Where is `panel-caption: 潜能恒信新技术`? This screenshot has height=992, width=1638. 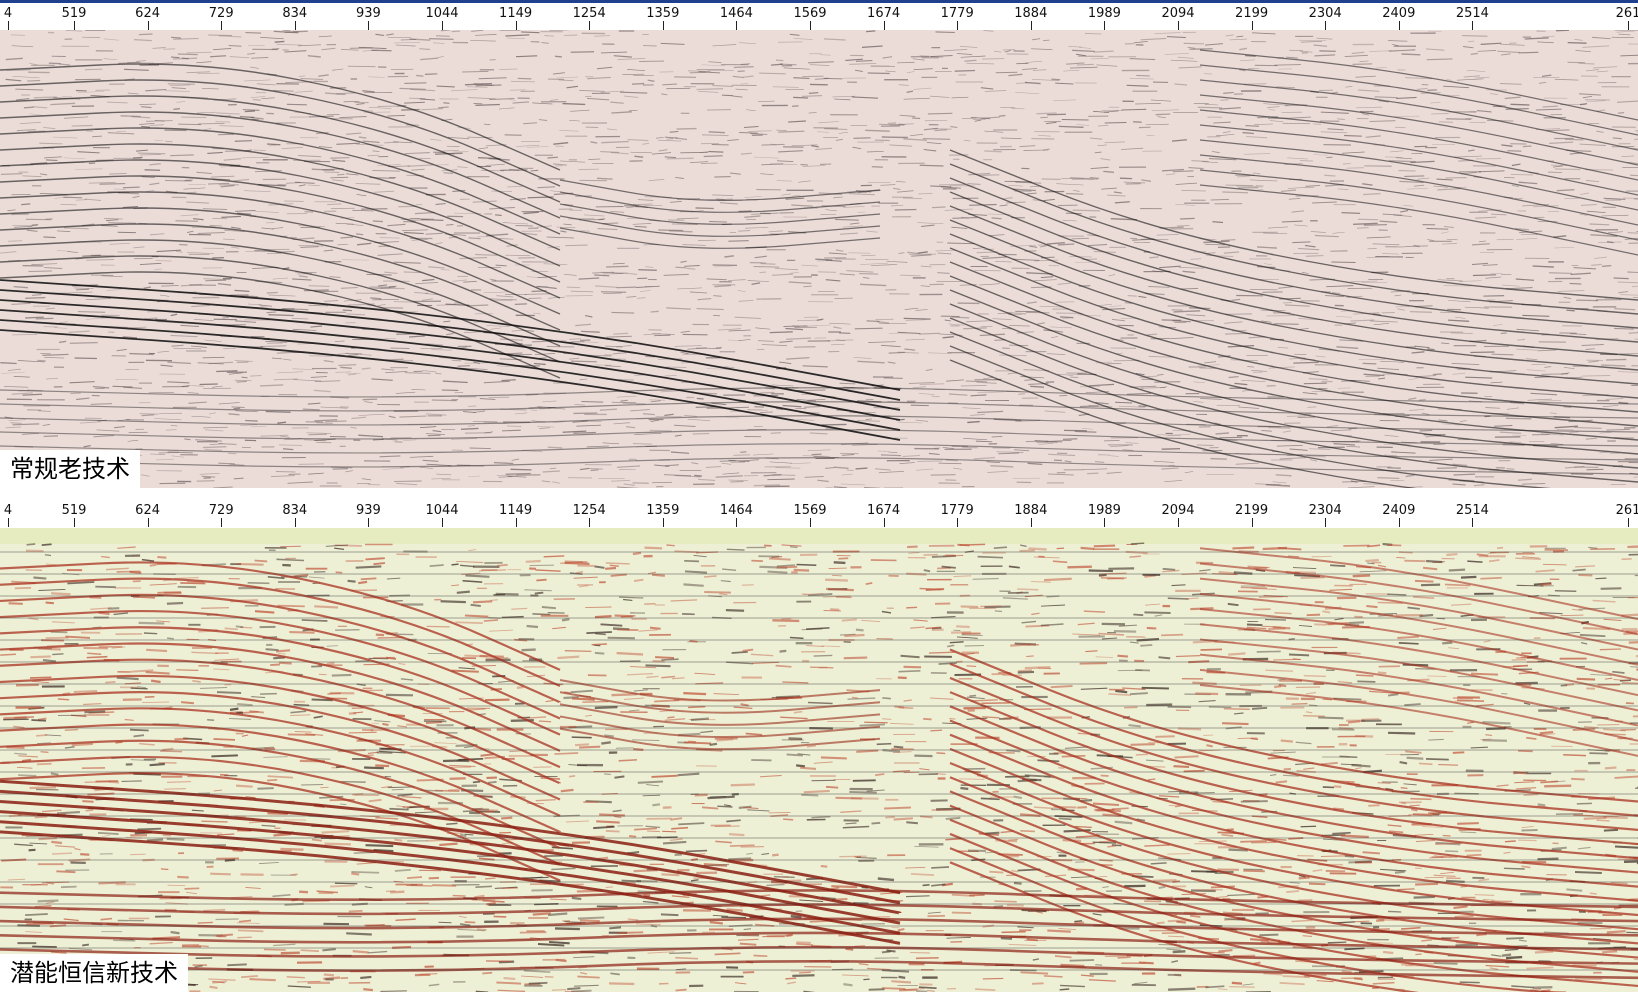 panel-caption: 潜能恒信新技术 is located at coordinates (94, 973).